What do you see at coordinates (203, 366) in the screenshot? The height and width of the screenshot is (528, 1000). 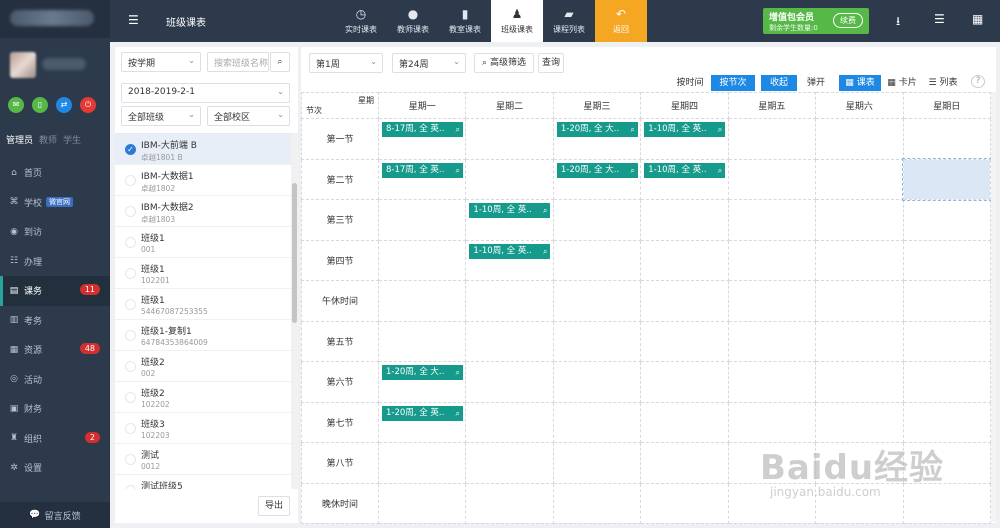 I see `list-item: 班级2 002` at bounding box center [203, 366].